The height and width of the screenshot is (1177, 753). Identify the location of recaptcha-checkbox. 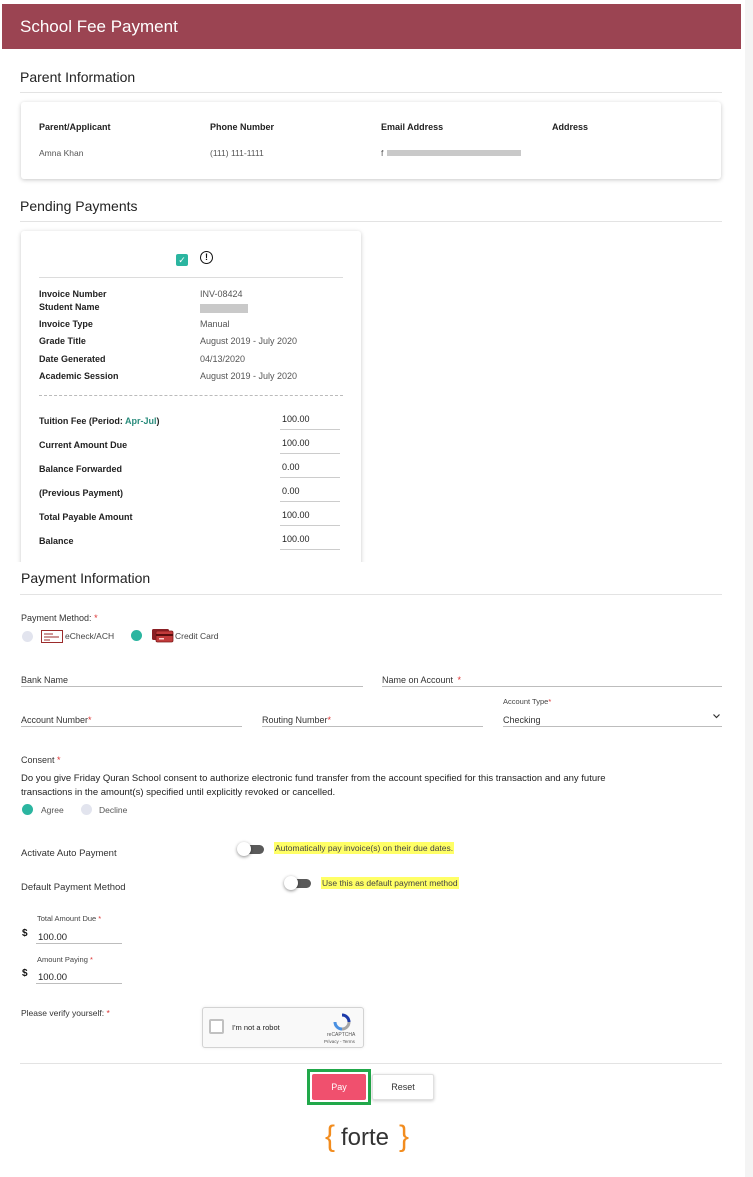
(216, 1026).